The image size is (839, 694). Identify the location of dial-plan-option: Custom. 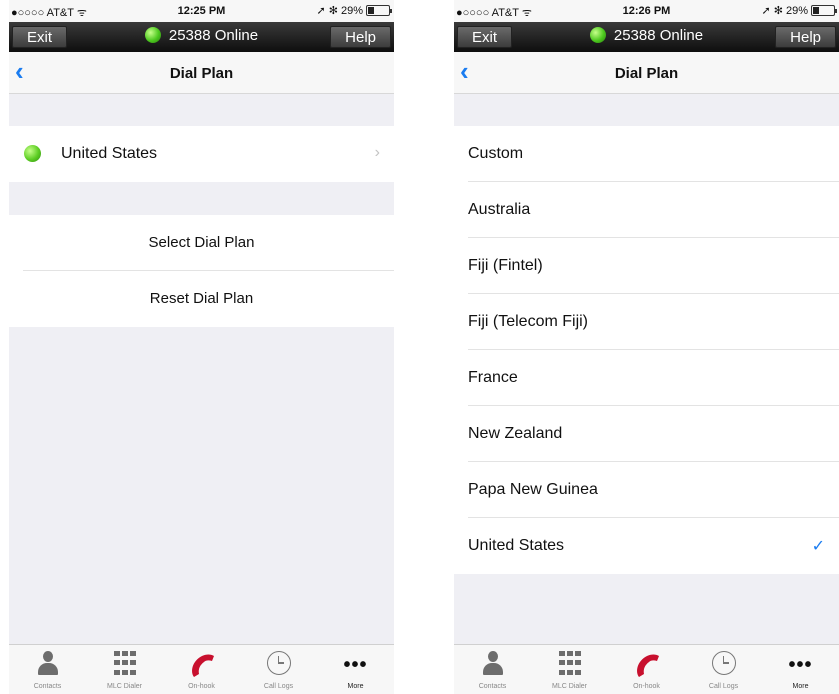
(646, 154).